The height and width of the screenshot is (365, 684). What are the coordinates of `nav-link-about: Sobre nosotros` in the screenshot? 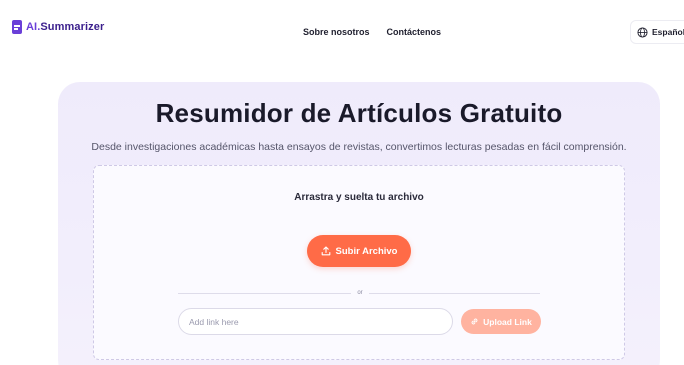 It's located at (336, 32).